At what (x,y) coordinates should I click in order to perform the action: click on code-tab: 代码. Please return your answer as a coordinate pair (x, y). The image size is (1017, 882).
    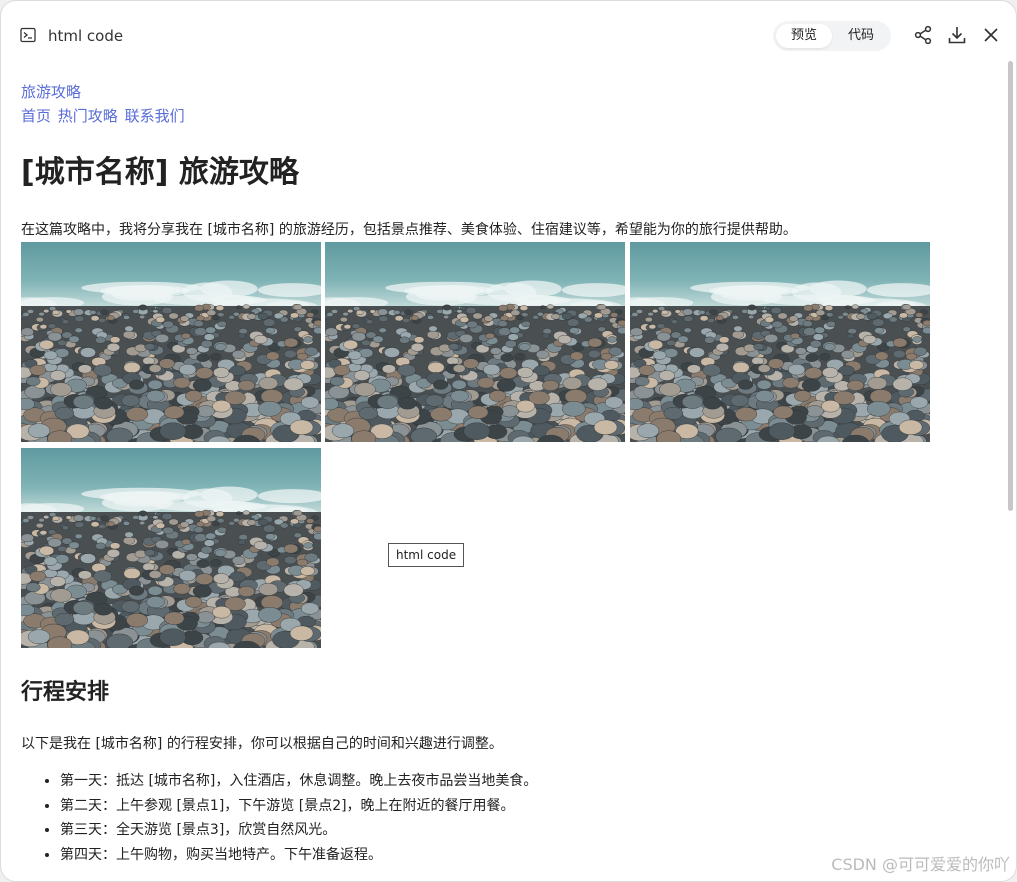
    Looking at the image, I should click on (861, 36).